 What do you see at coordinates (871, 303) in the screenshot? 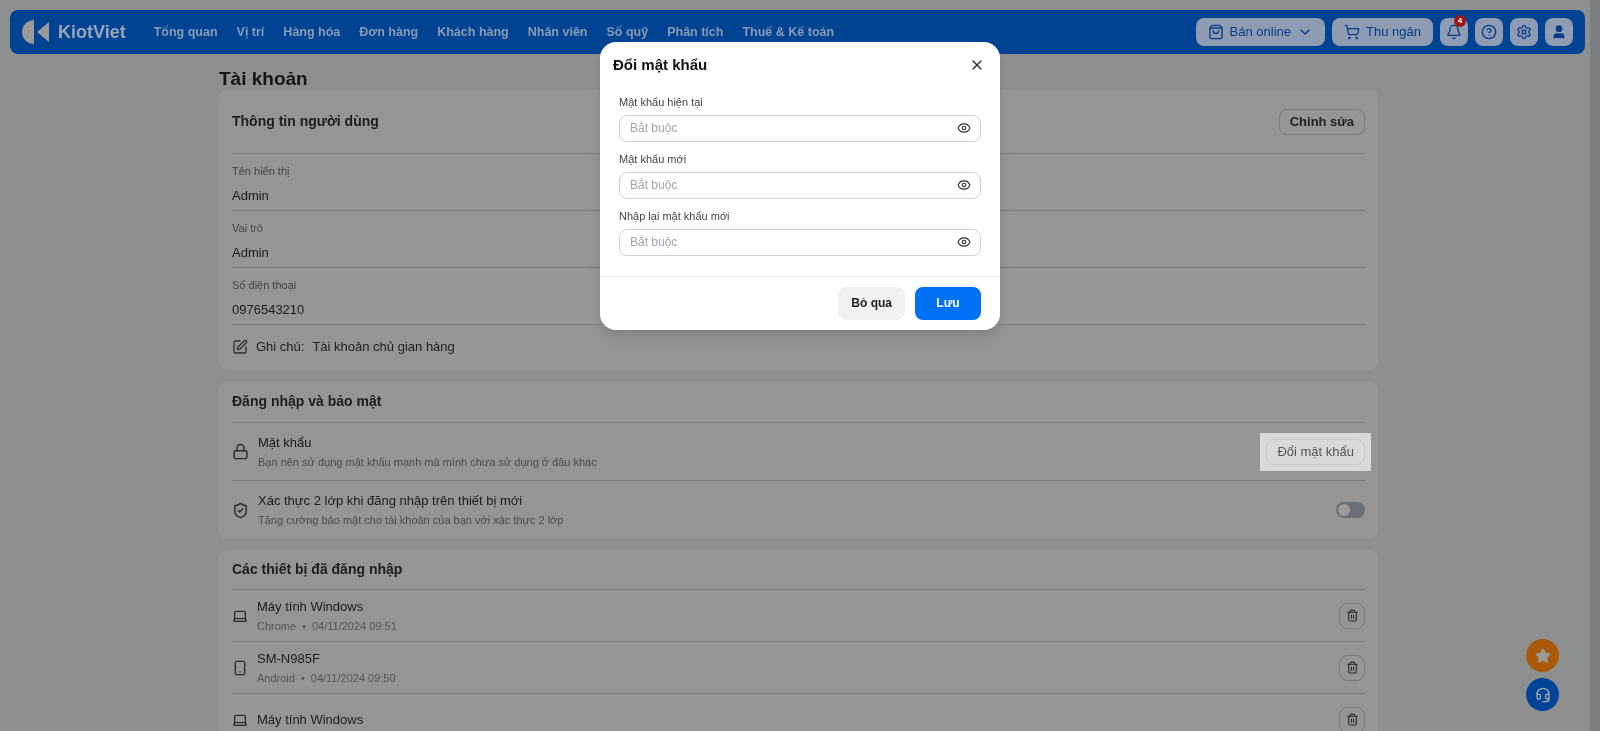
I see `cancel-button: Bỏ qua` at bounding box center [871, 303].